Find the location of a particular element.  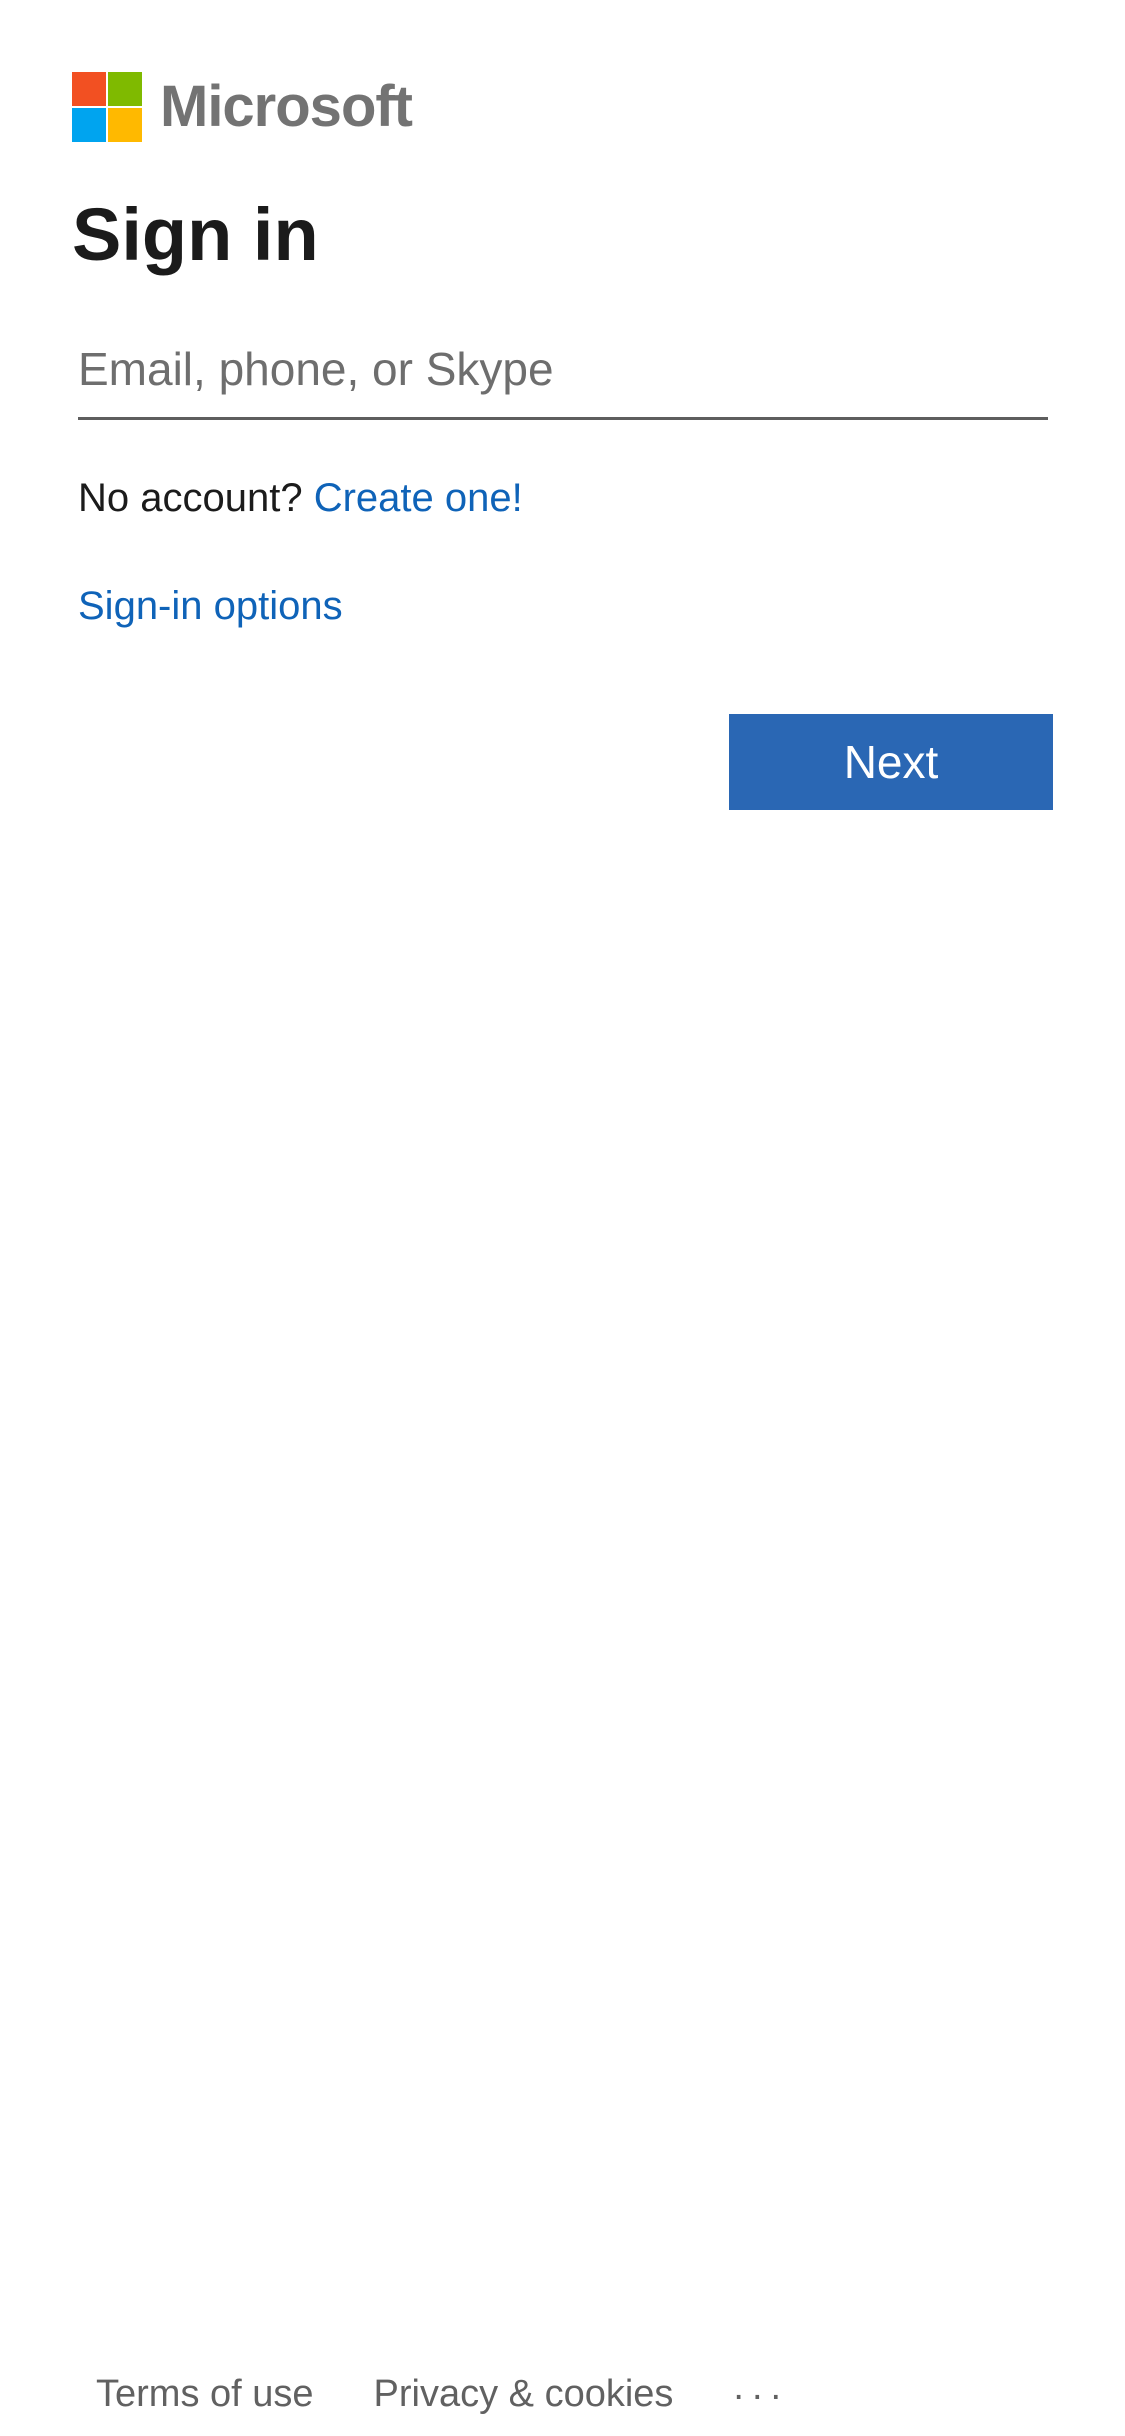

logo-square-yellow is located at coordinates (125, 125).